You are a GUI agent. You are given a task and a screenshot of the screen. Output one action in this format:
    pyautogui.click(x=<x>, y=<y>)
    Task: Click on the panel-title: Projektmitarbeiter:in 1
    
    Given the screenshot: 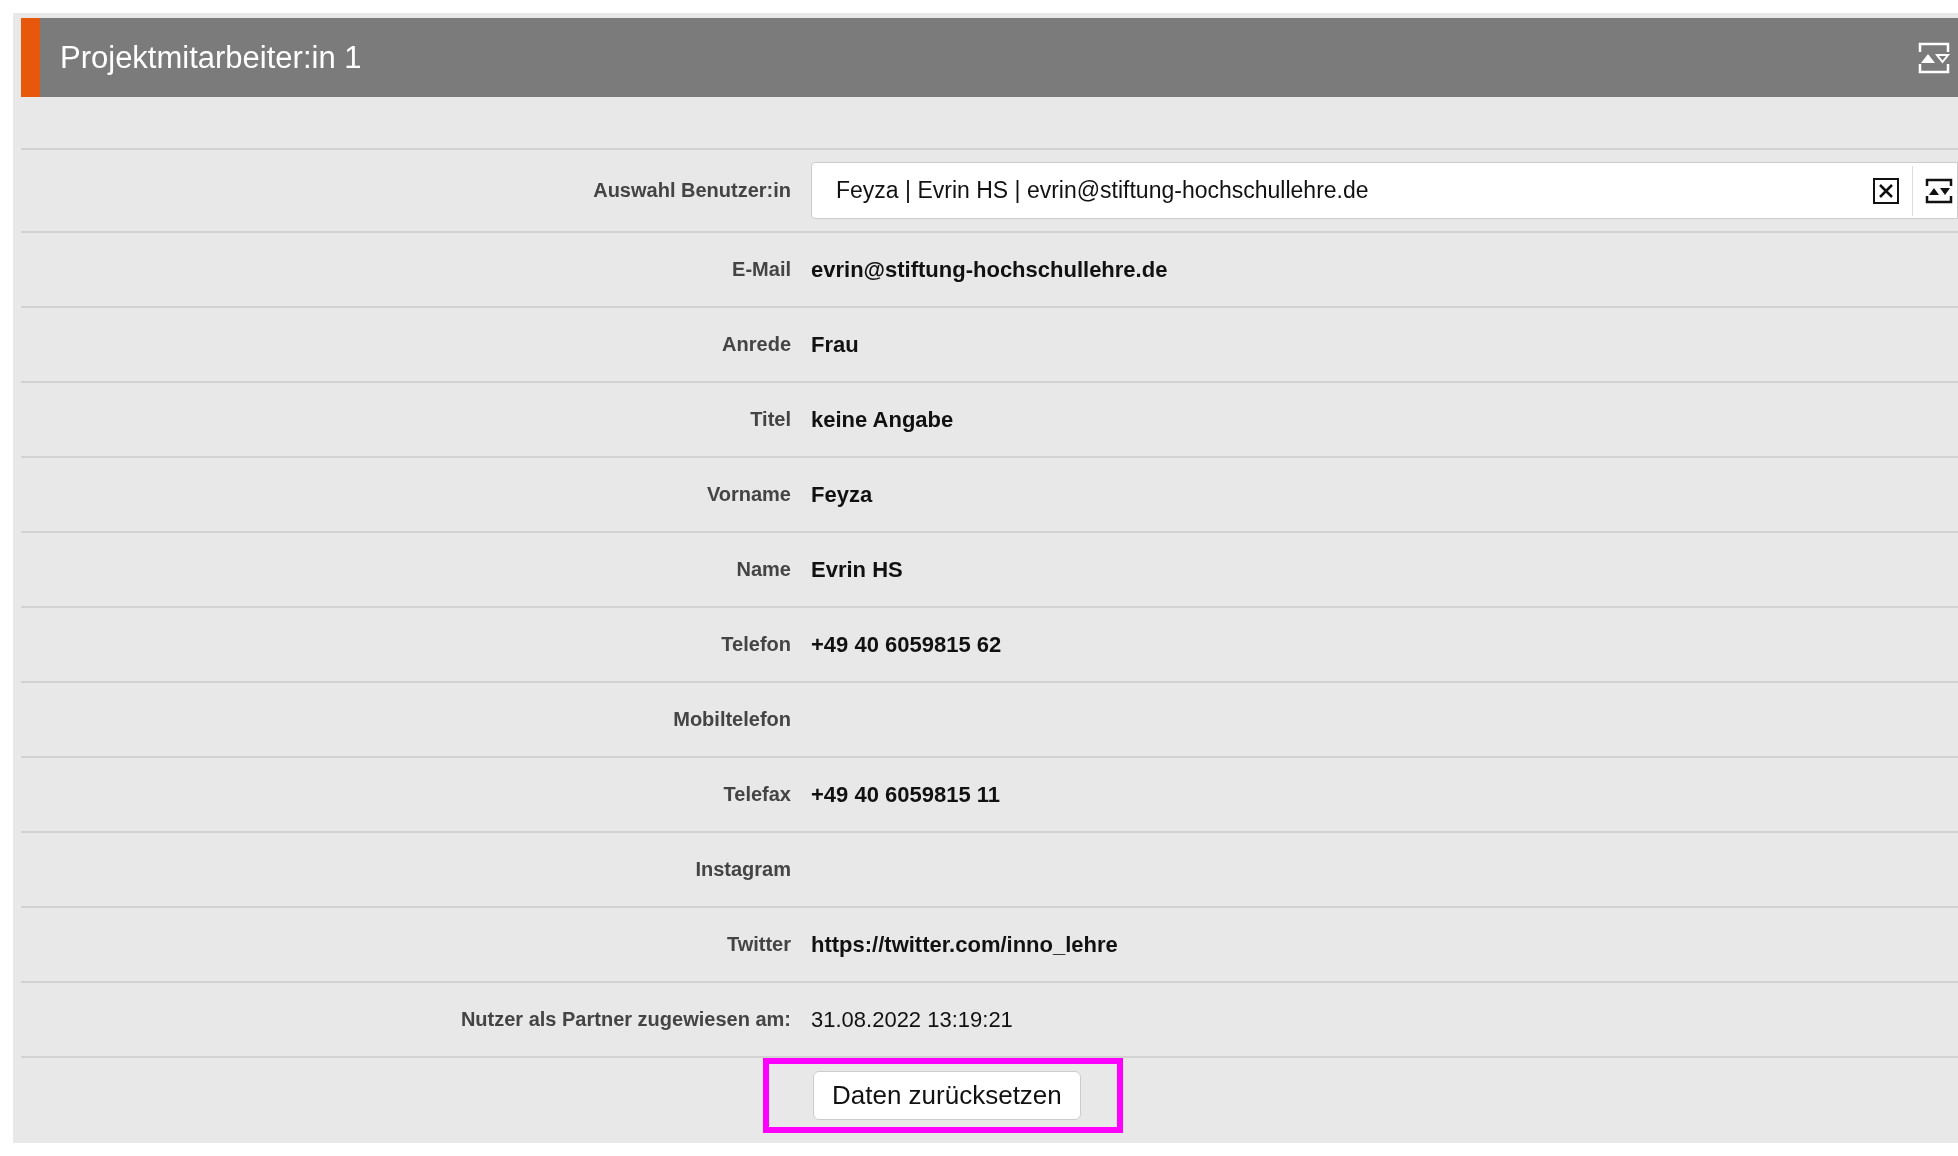 What is the action you would take?
    pyautogui.click(x=211, y=57)
    